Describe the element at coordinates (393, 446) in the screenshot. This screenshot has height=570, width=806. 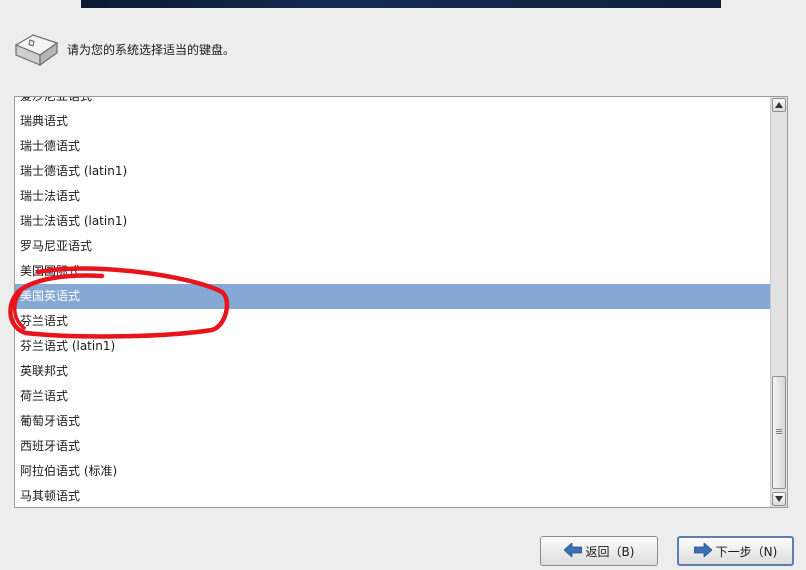
I see `list-item: 西班牙语式` at that location.